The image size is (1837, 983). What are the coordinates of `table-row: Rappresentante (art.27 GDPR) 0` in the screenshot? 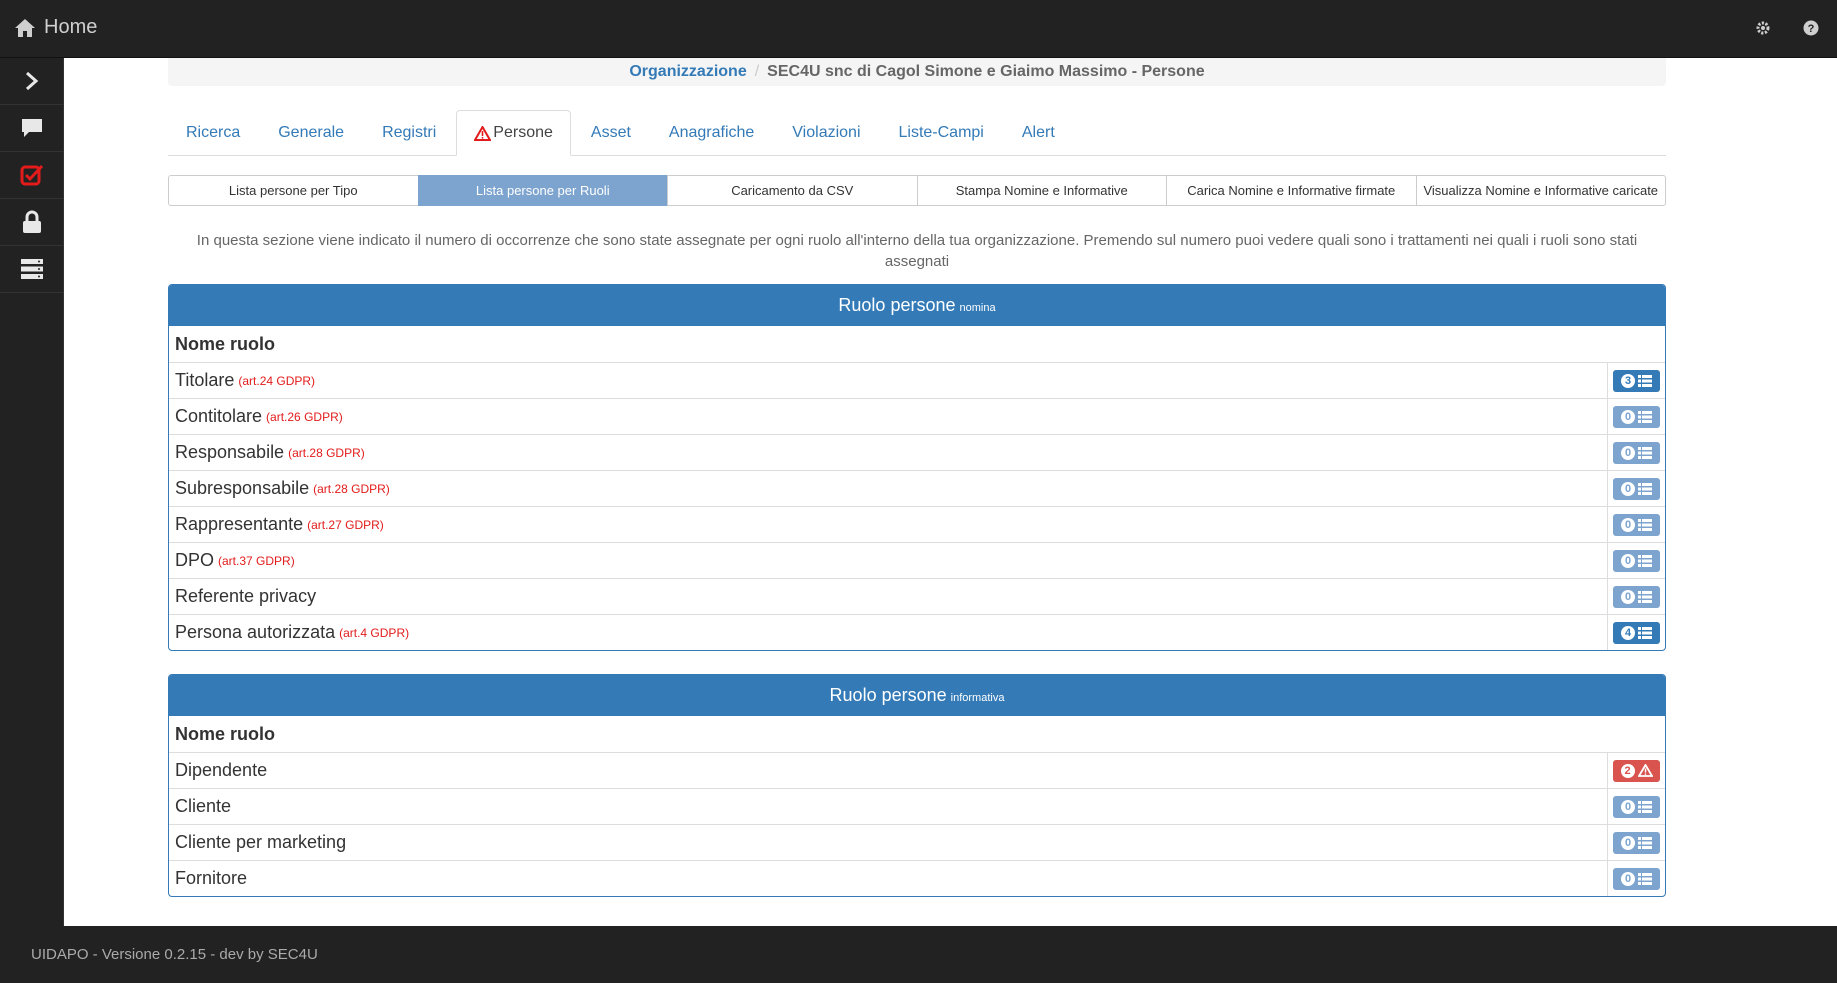 It's located at (917, 524).